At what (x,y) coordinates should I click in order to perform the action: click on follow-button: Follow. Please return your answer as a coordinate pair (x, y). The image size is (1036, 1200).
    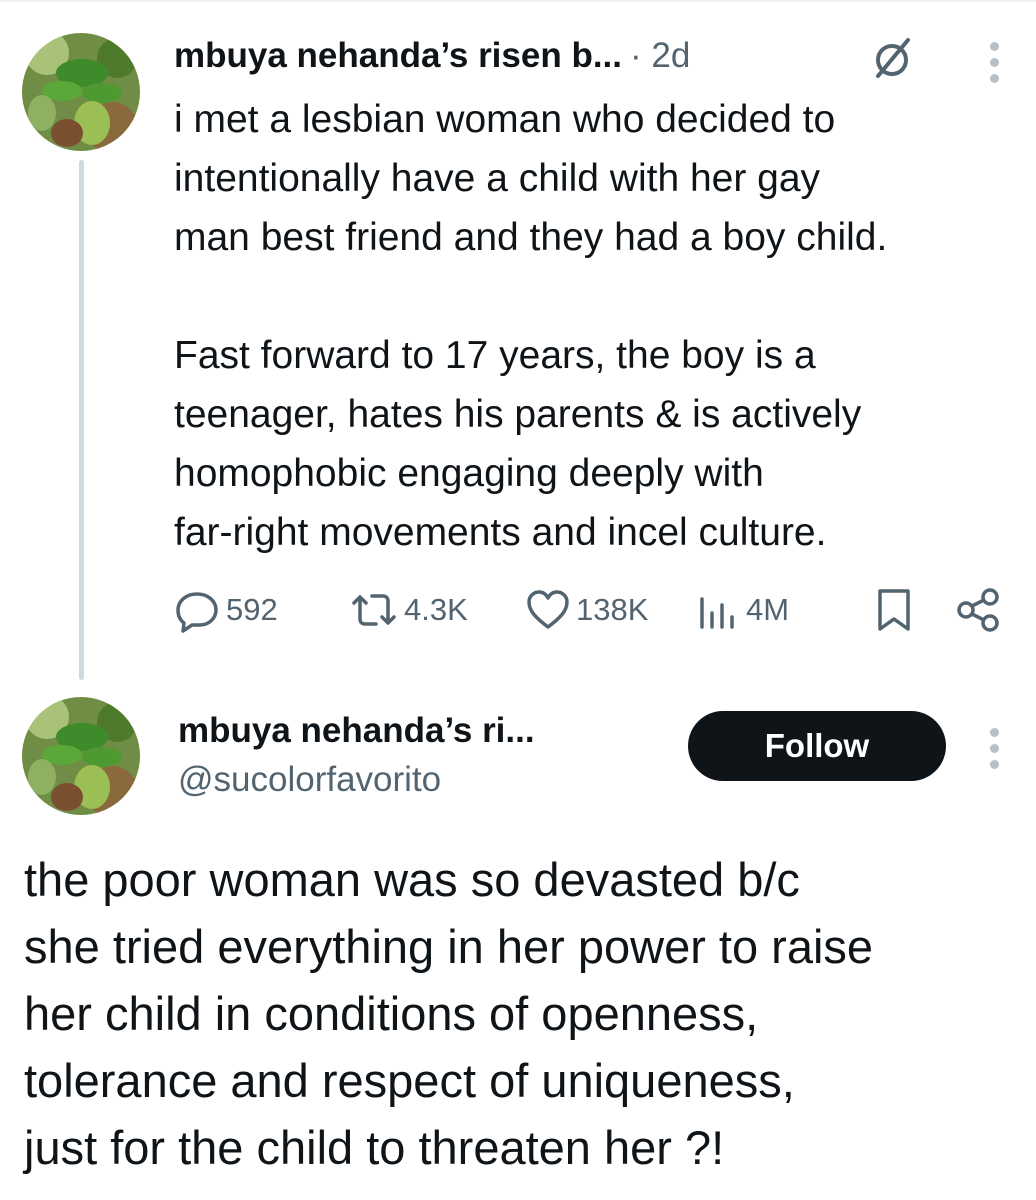
    Looking at the image, I should click on (817, 746).